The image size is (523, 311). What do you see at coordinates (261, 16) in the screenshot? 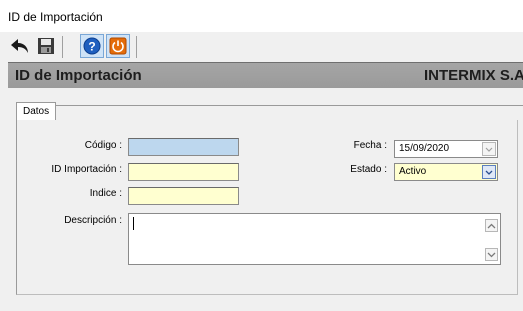
I see `title-bar: ID de Importación` at bounding box center [261, 16].